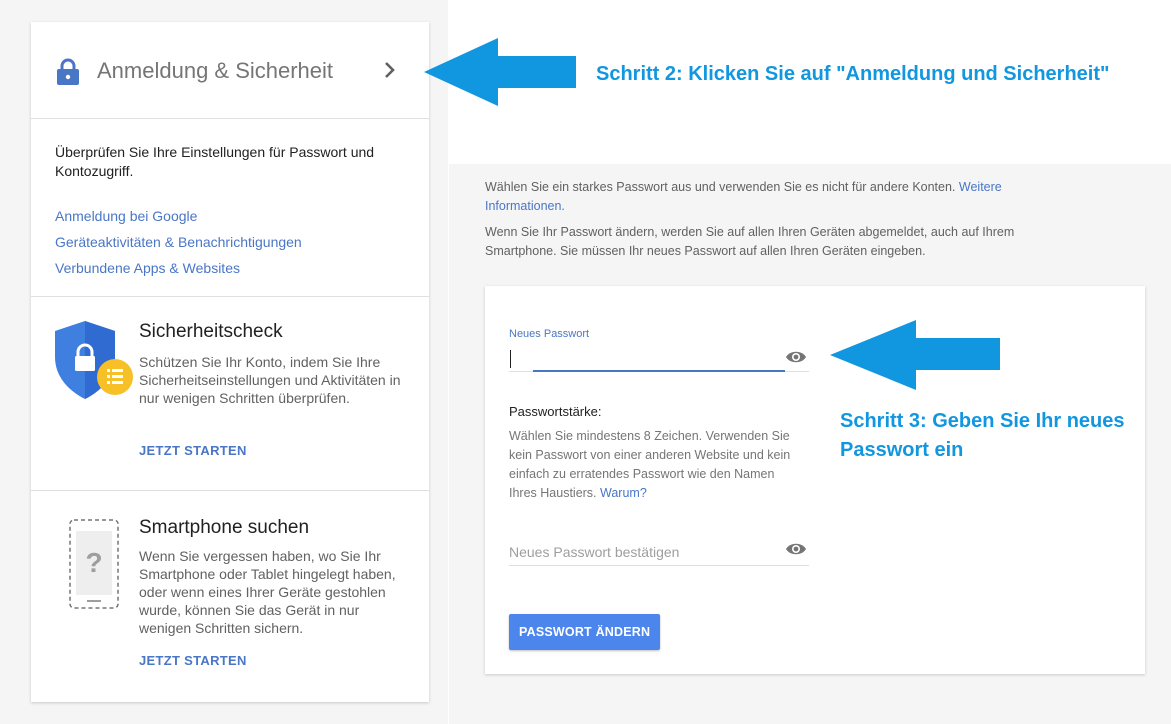 This screenshot has height=724, width=1171. What do you see at coordinates (224, 527) in the screenshot?
I see `find-phone-title: Smartphone suchen` at bounding box center [224, 527].